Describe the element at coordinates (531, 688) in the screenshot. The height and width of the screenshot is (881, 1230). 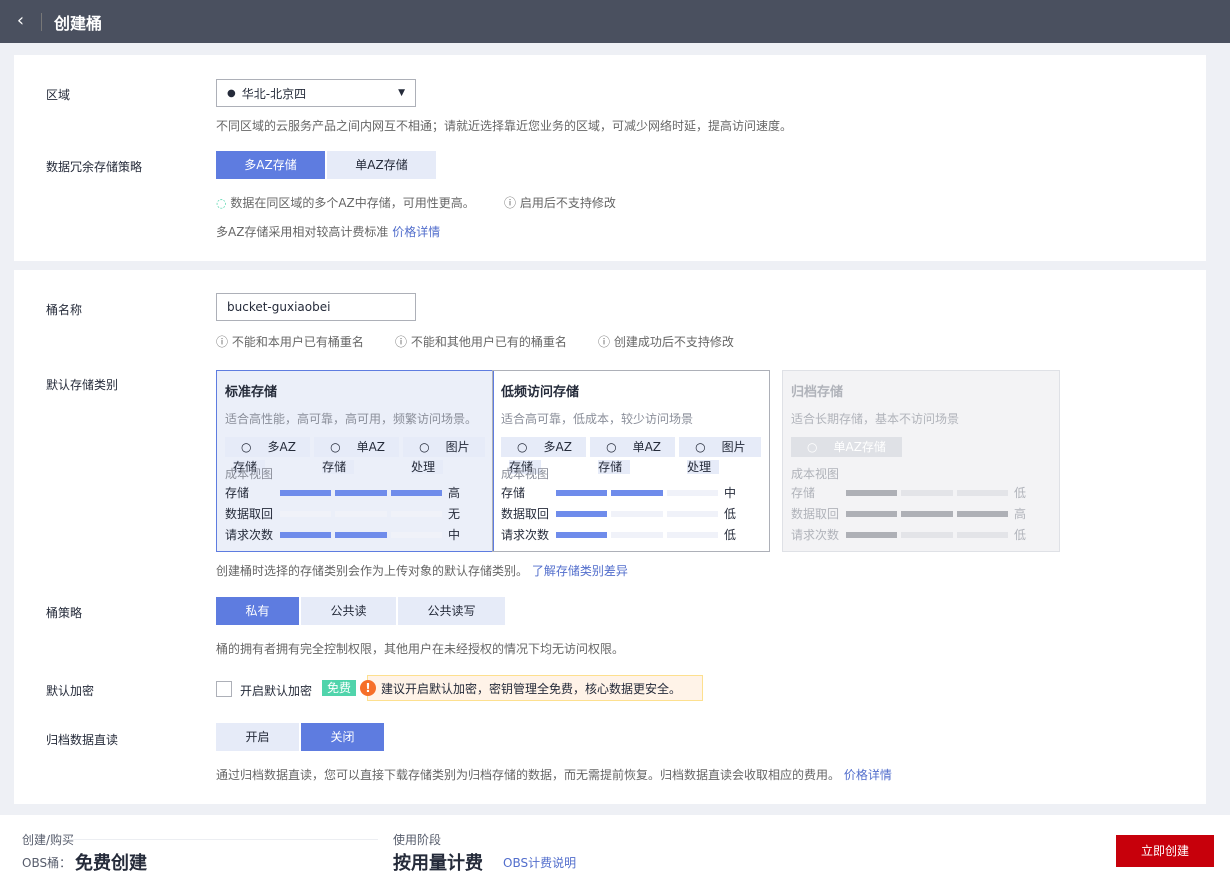
I see `warning-text: 建议开启默认加密，密钥管理全免费，核心数据更安全。` at that location.